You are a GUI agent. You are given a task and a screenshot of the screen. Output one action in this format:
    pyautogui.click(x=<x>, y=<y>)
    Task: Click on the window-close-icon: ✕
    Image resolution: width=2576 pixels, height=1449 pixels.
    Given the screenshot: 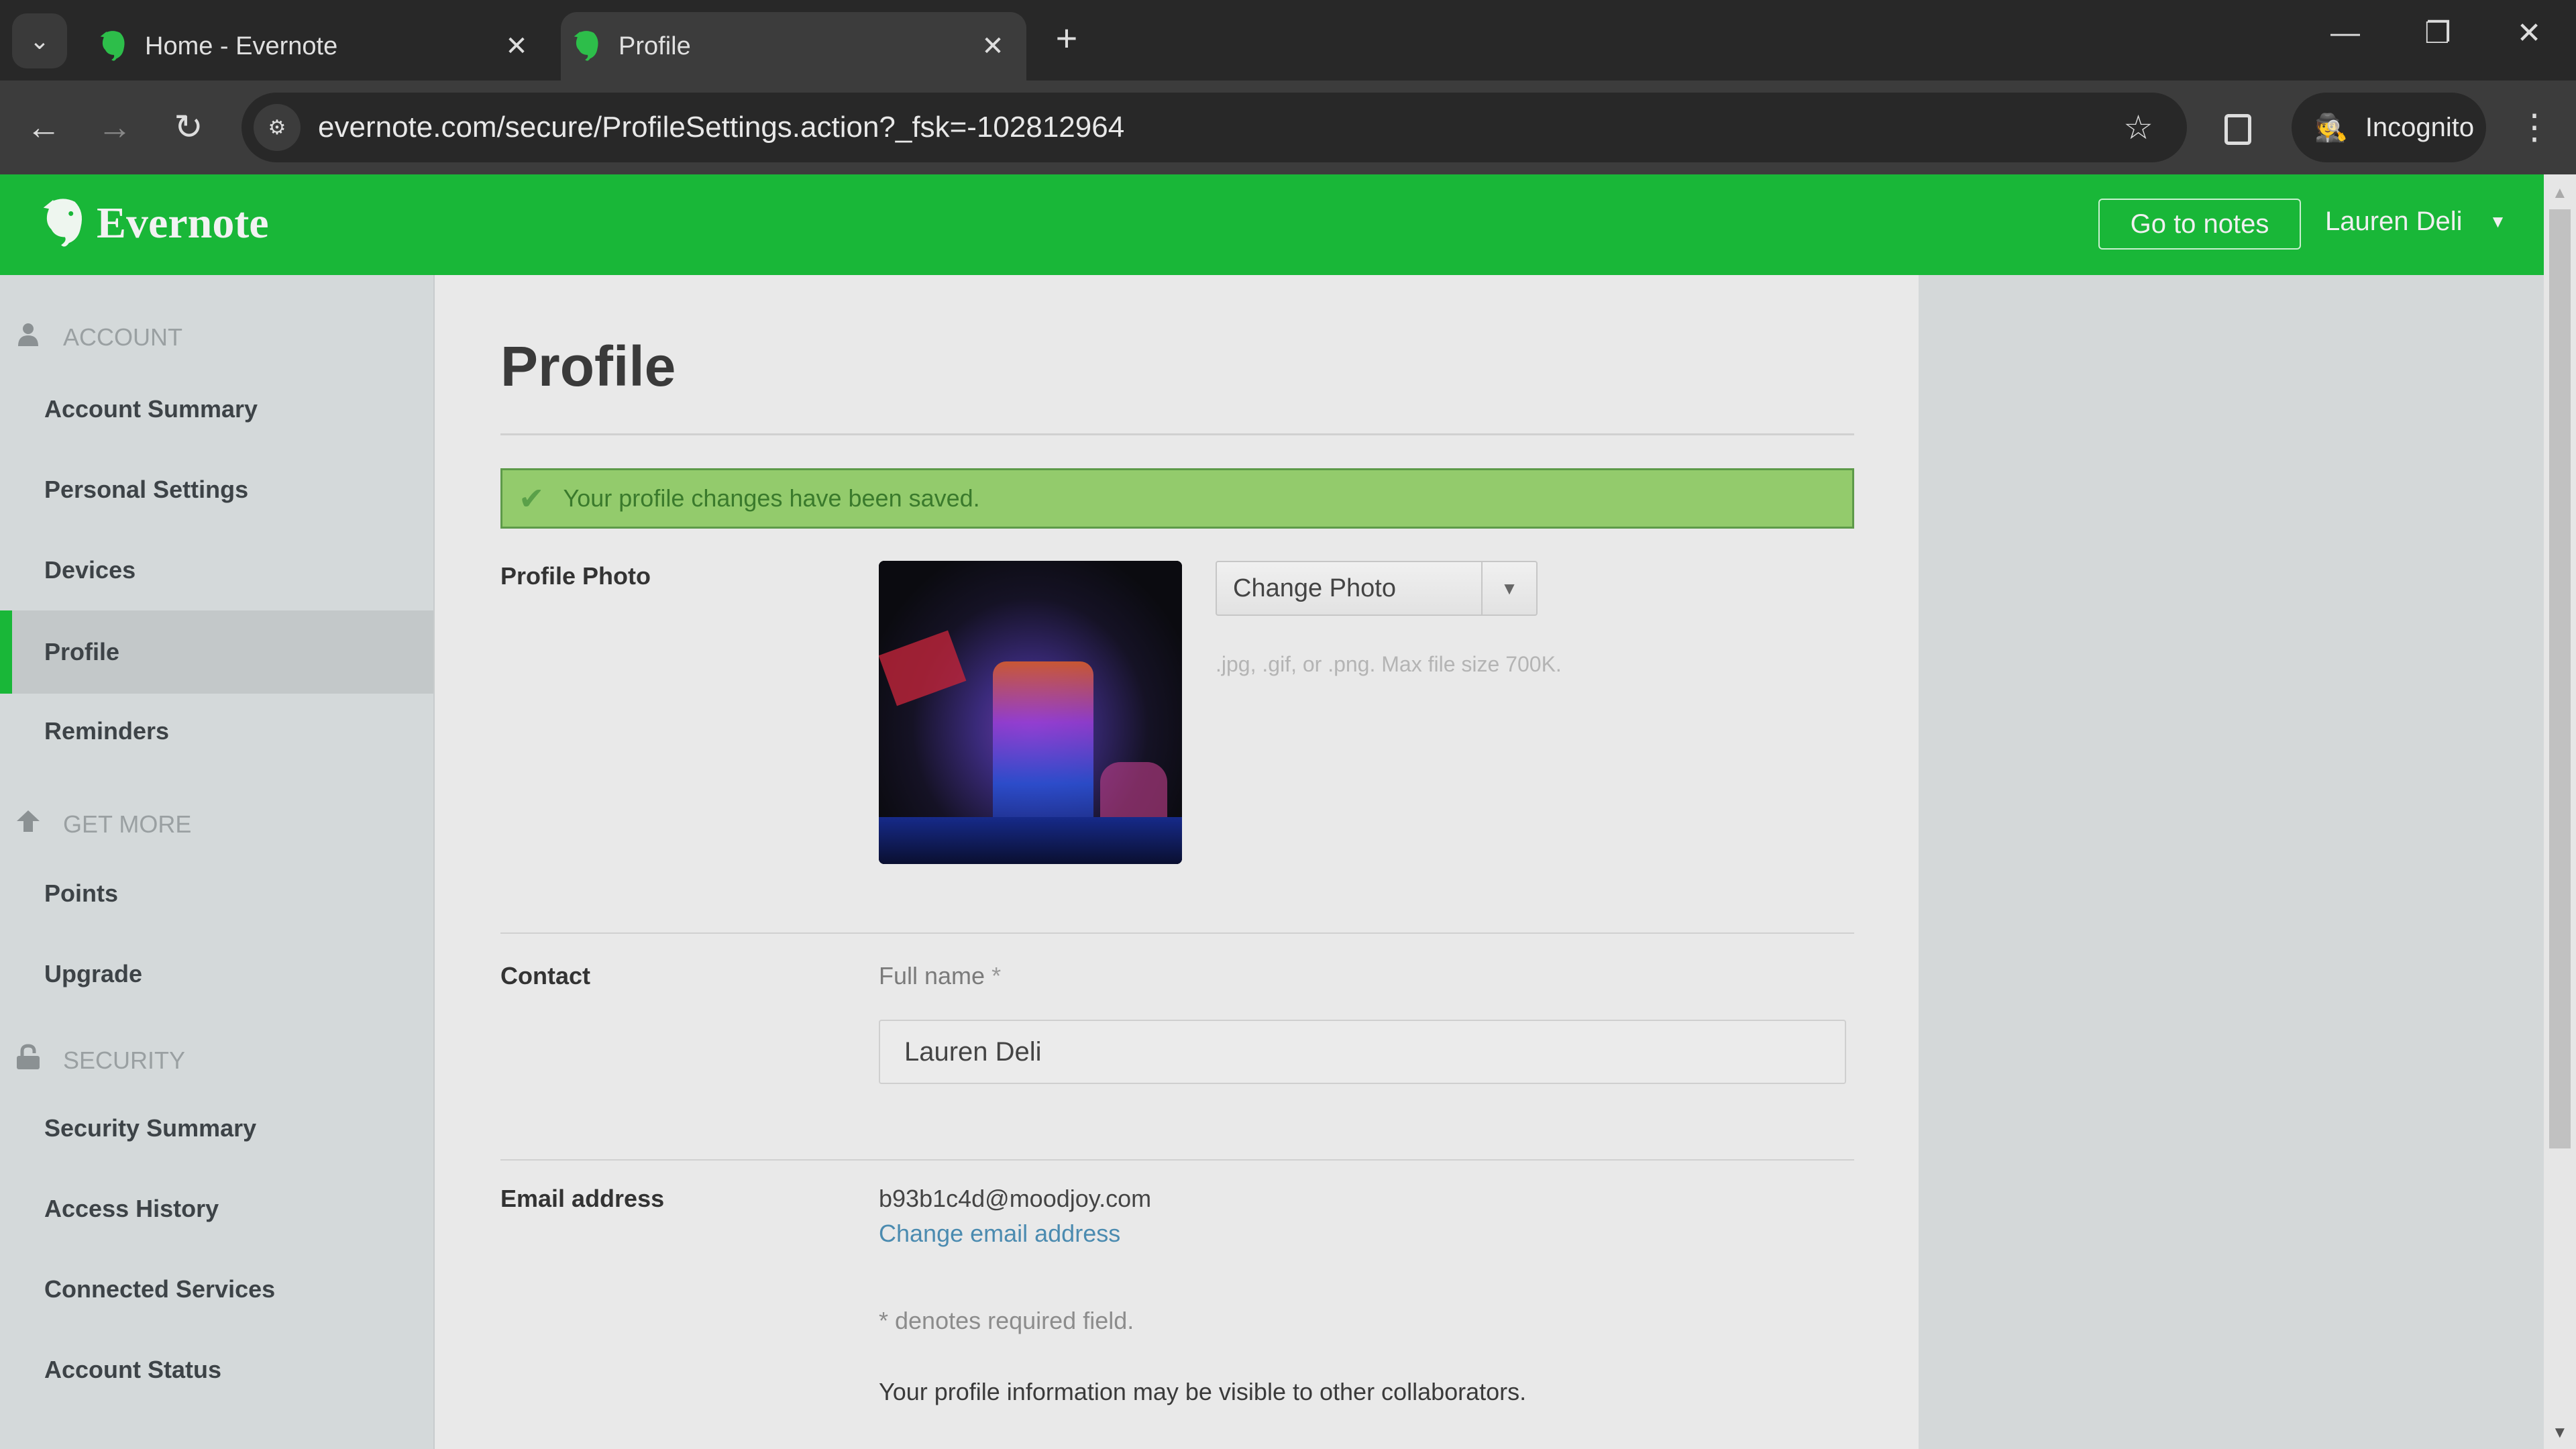 What is the action you would take?
    pyautogui.click(x=2529, y=33)
    